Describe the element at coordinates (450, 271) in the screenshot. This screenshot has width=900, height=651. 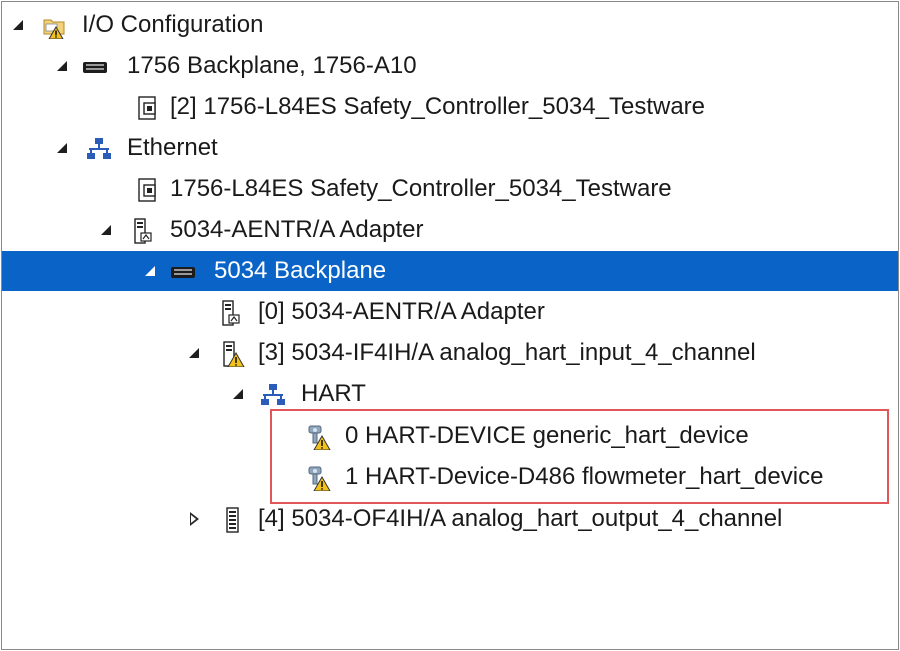
I see `tree-node-5034-backplane: 5034 Backplane` at that location.